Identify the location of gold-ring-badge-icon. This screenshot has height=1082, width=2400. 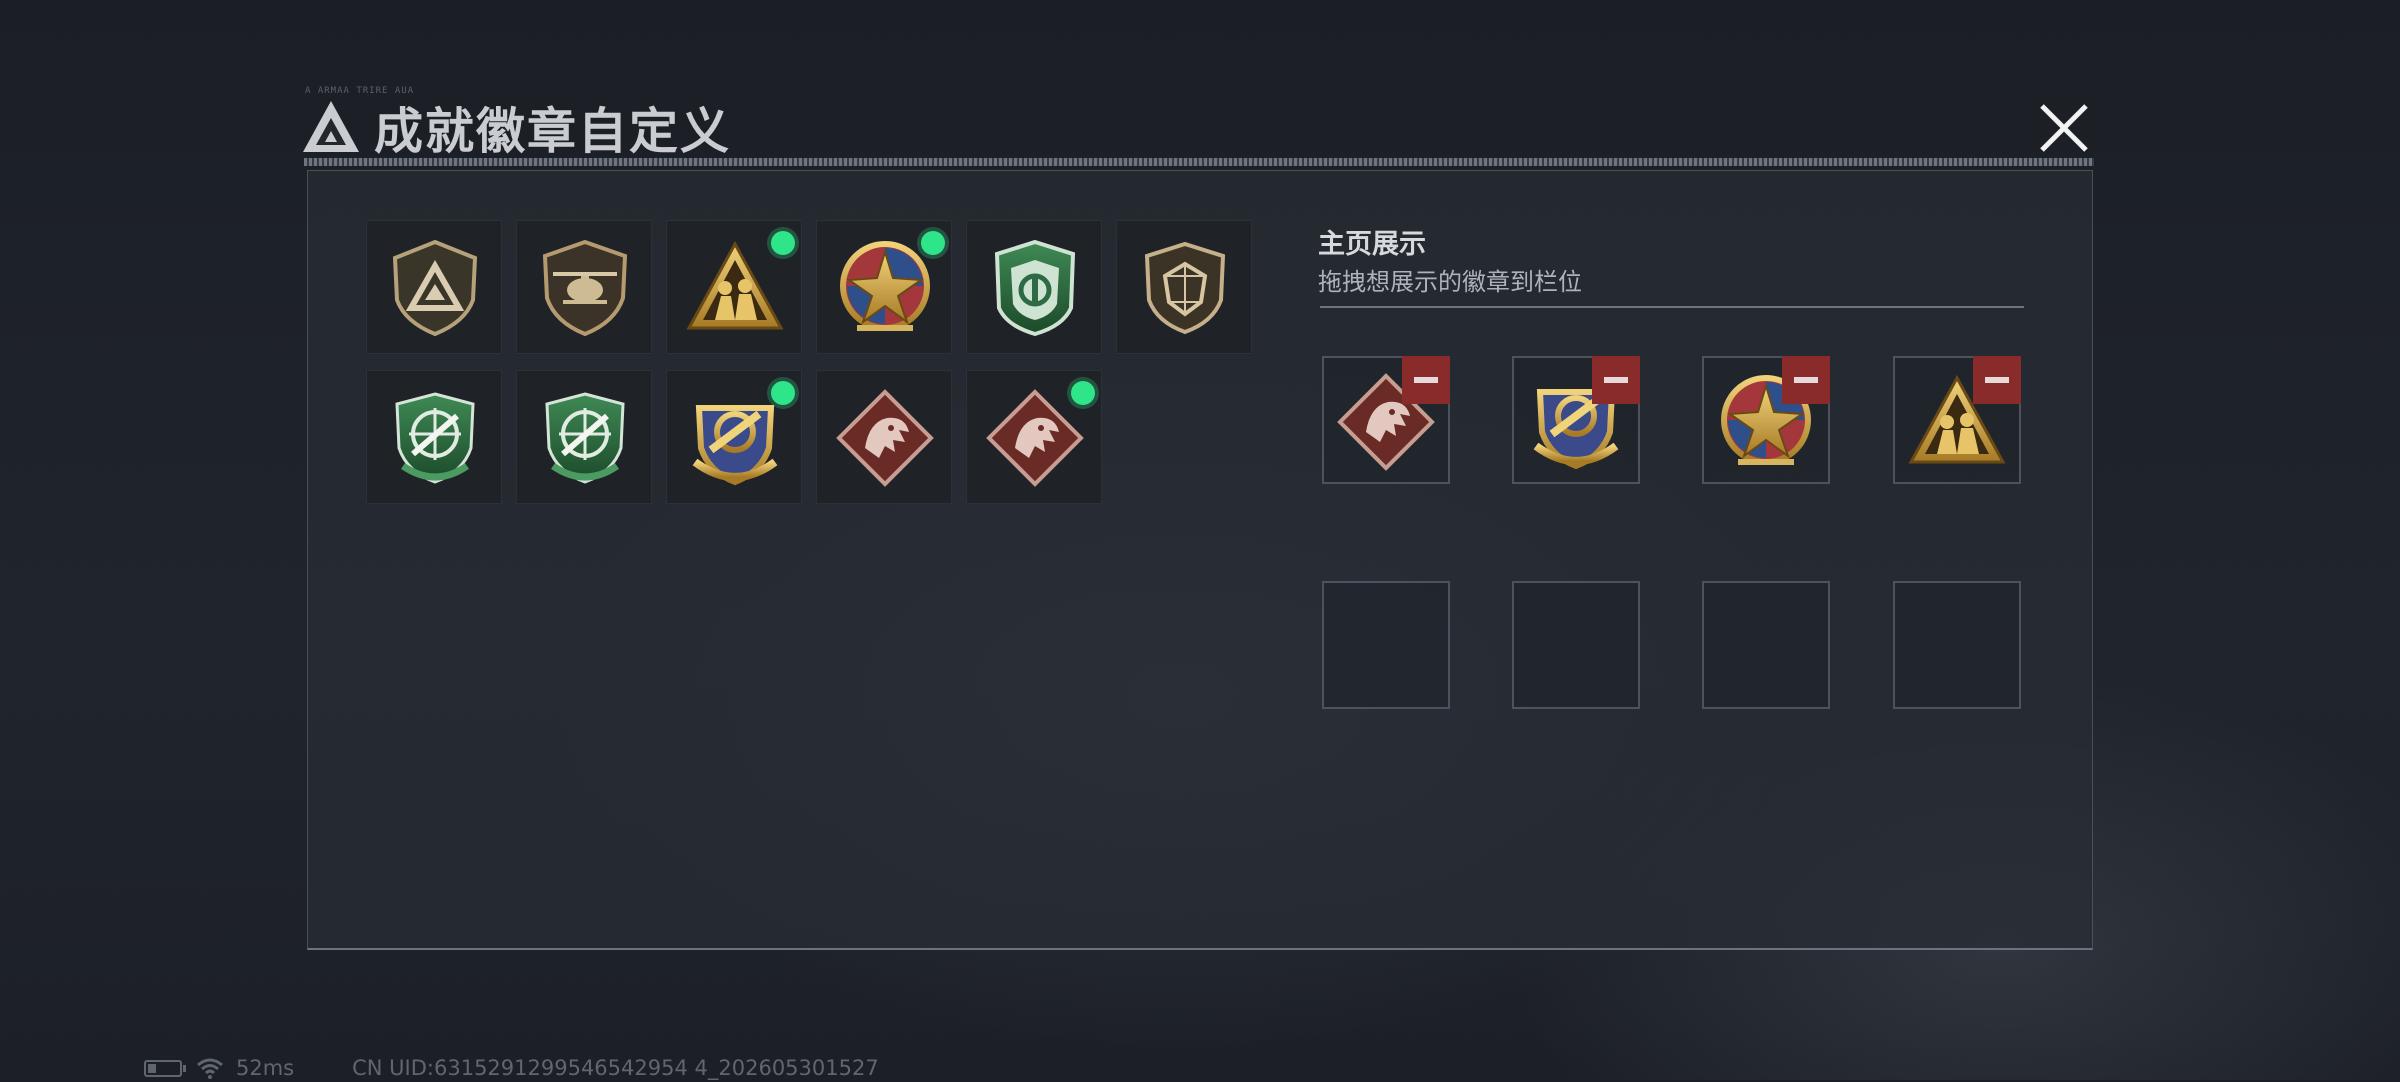
(735, 438).